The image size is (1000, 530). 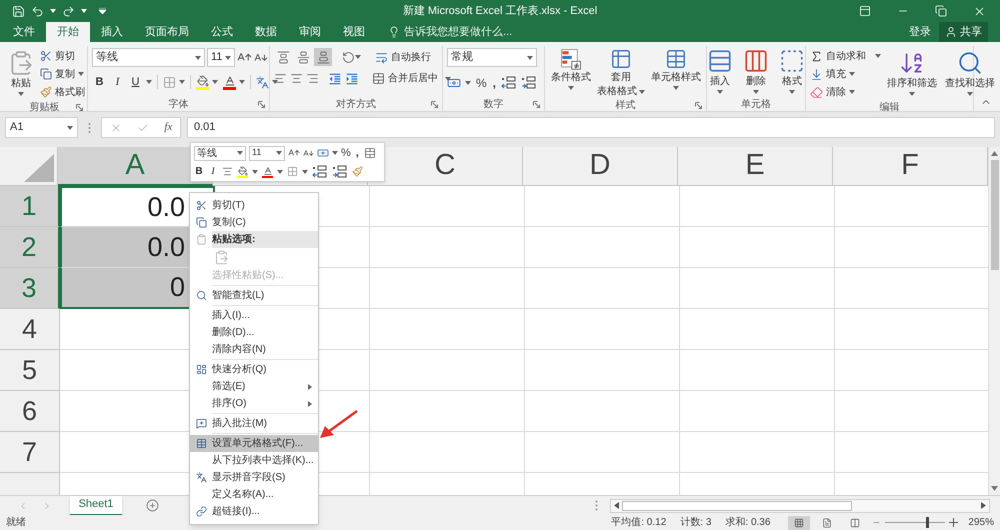 What do you see at coordinates (737, 505) in the screenshot?
I see `scroll-thumb` at bounding box center [737, 505].